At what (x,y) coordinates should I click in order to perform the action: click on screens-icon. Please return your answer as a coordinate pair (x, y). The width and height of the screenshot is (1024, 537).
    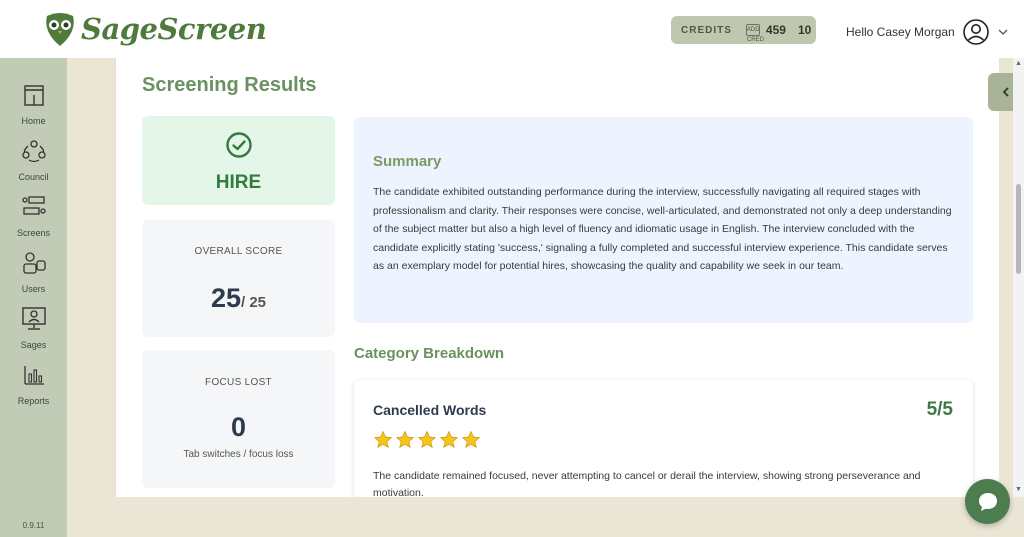
    Looking at the image, I should click on (33, 205).